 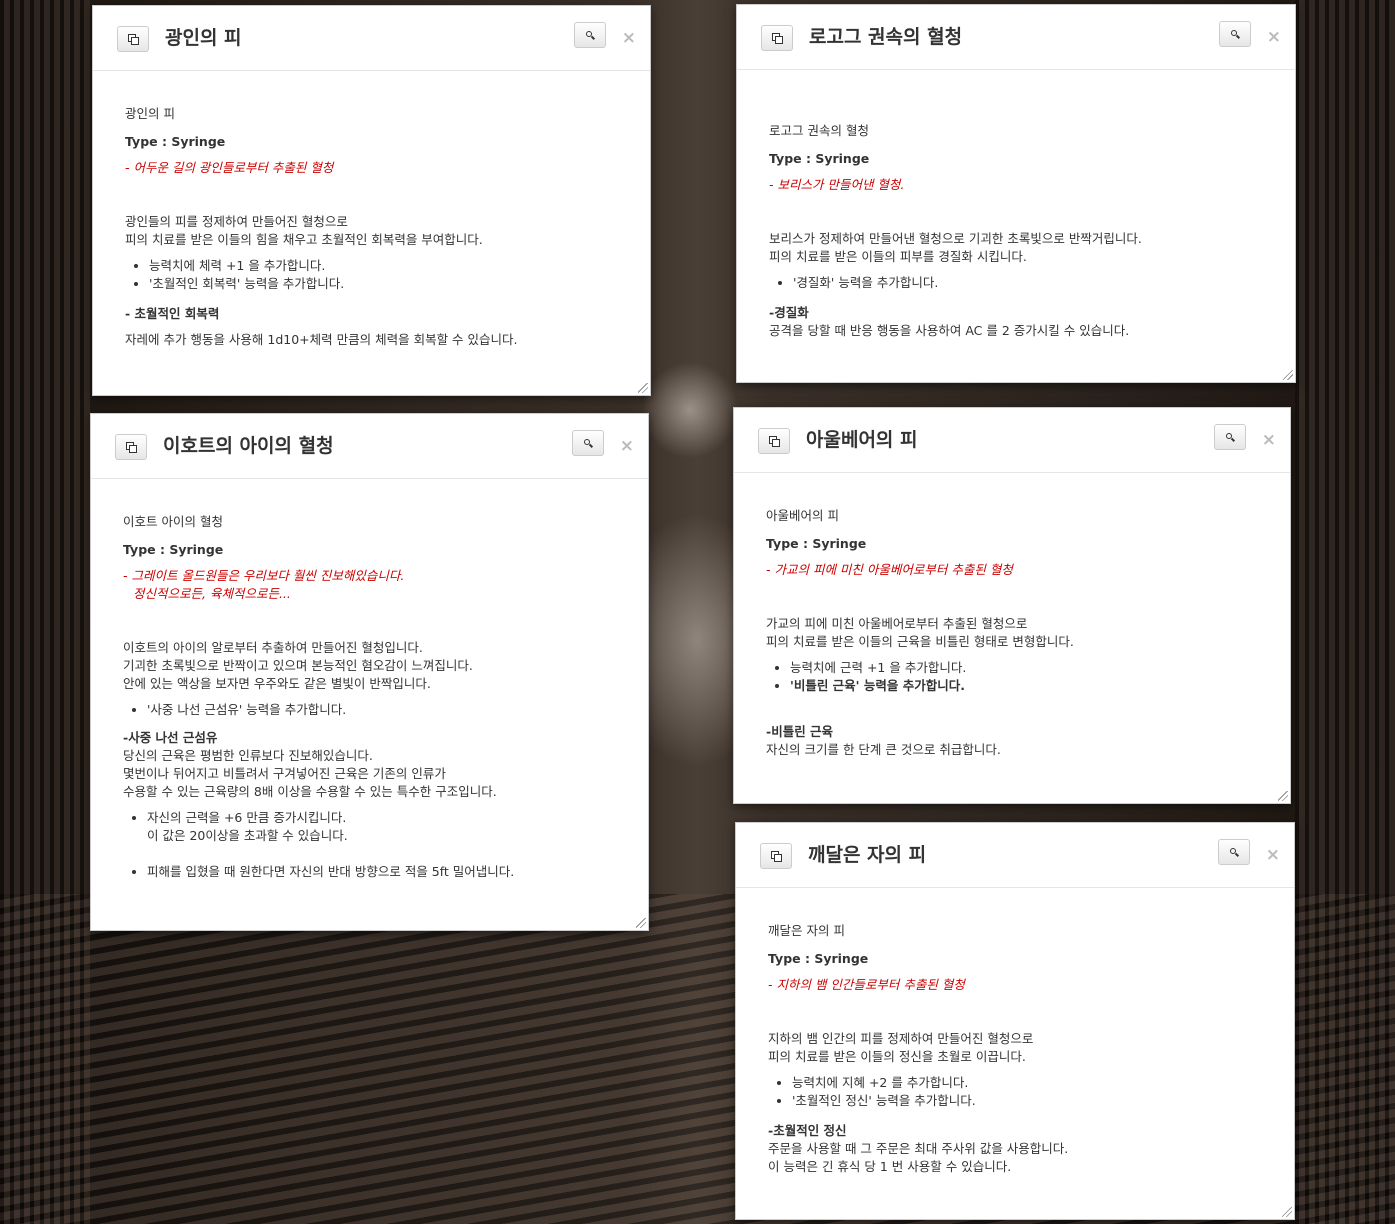 I want to click on bullet-list: '사중 나선 근섬유' 능력을 추가합니다., so click(x=370, y=710).